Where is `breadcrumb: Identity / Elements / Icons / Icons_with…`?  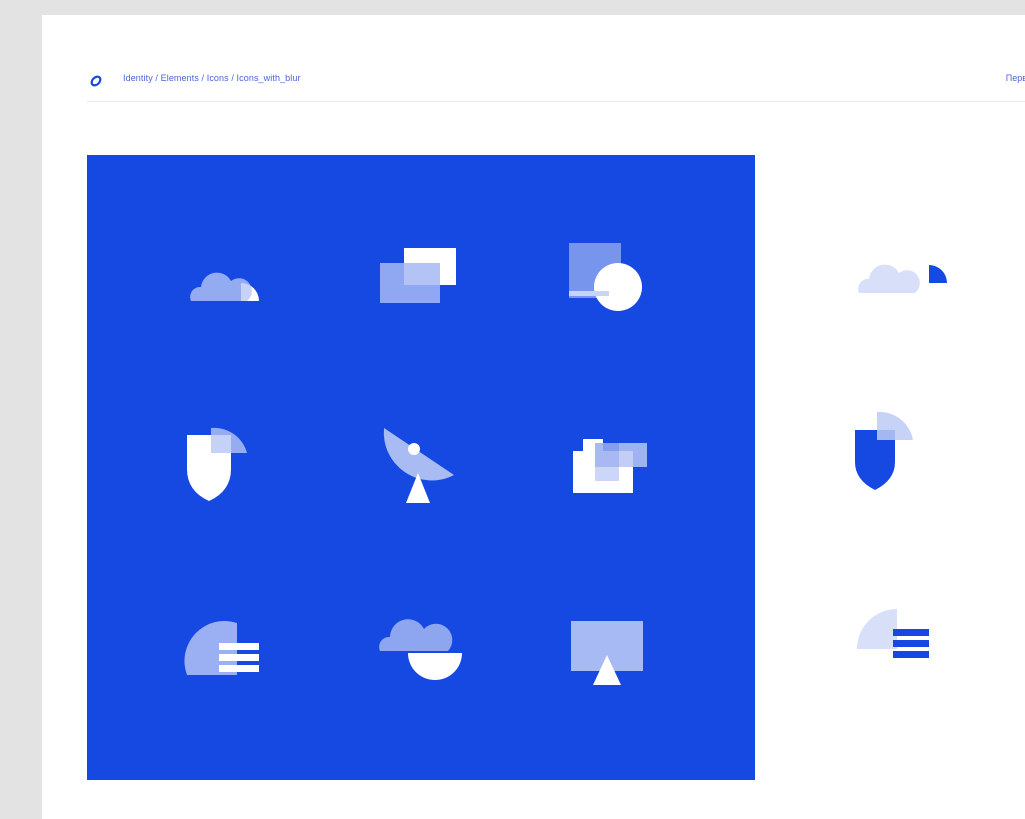 breadcrumb: Identity / Elements / Icons / Icons_with… is located at coordinates (212, 78).